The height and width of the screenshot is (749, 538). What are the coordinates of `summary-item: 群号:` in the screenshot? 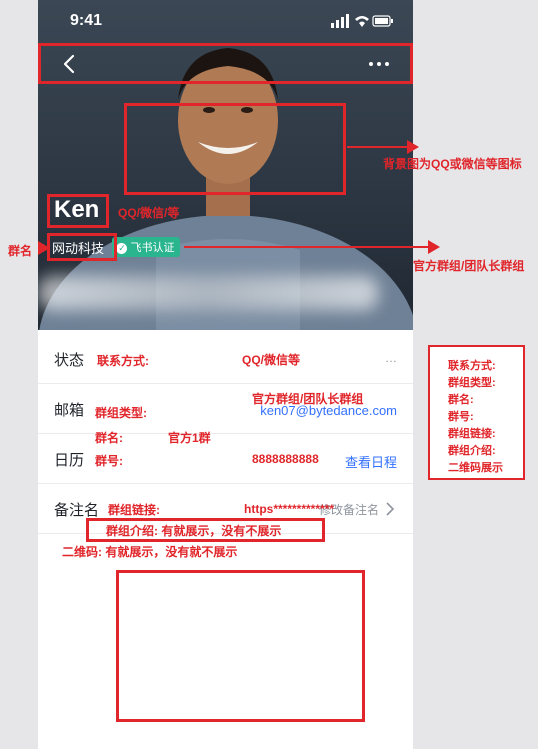 It's located at (461, 417).